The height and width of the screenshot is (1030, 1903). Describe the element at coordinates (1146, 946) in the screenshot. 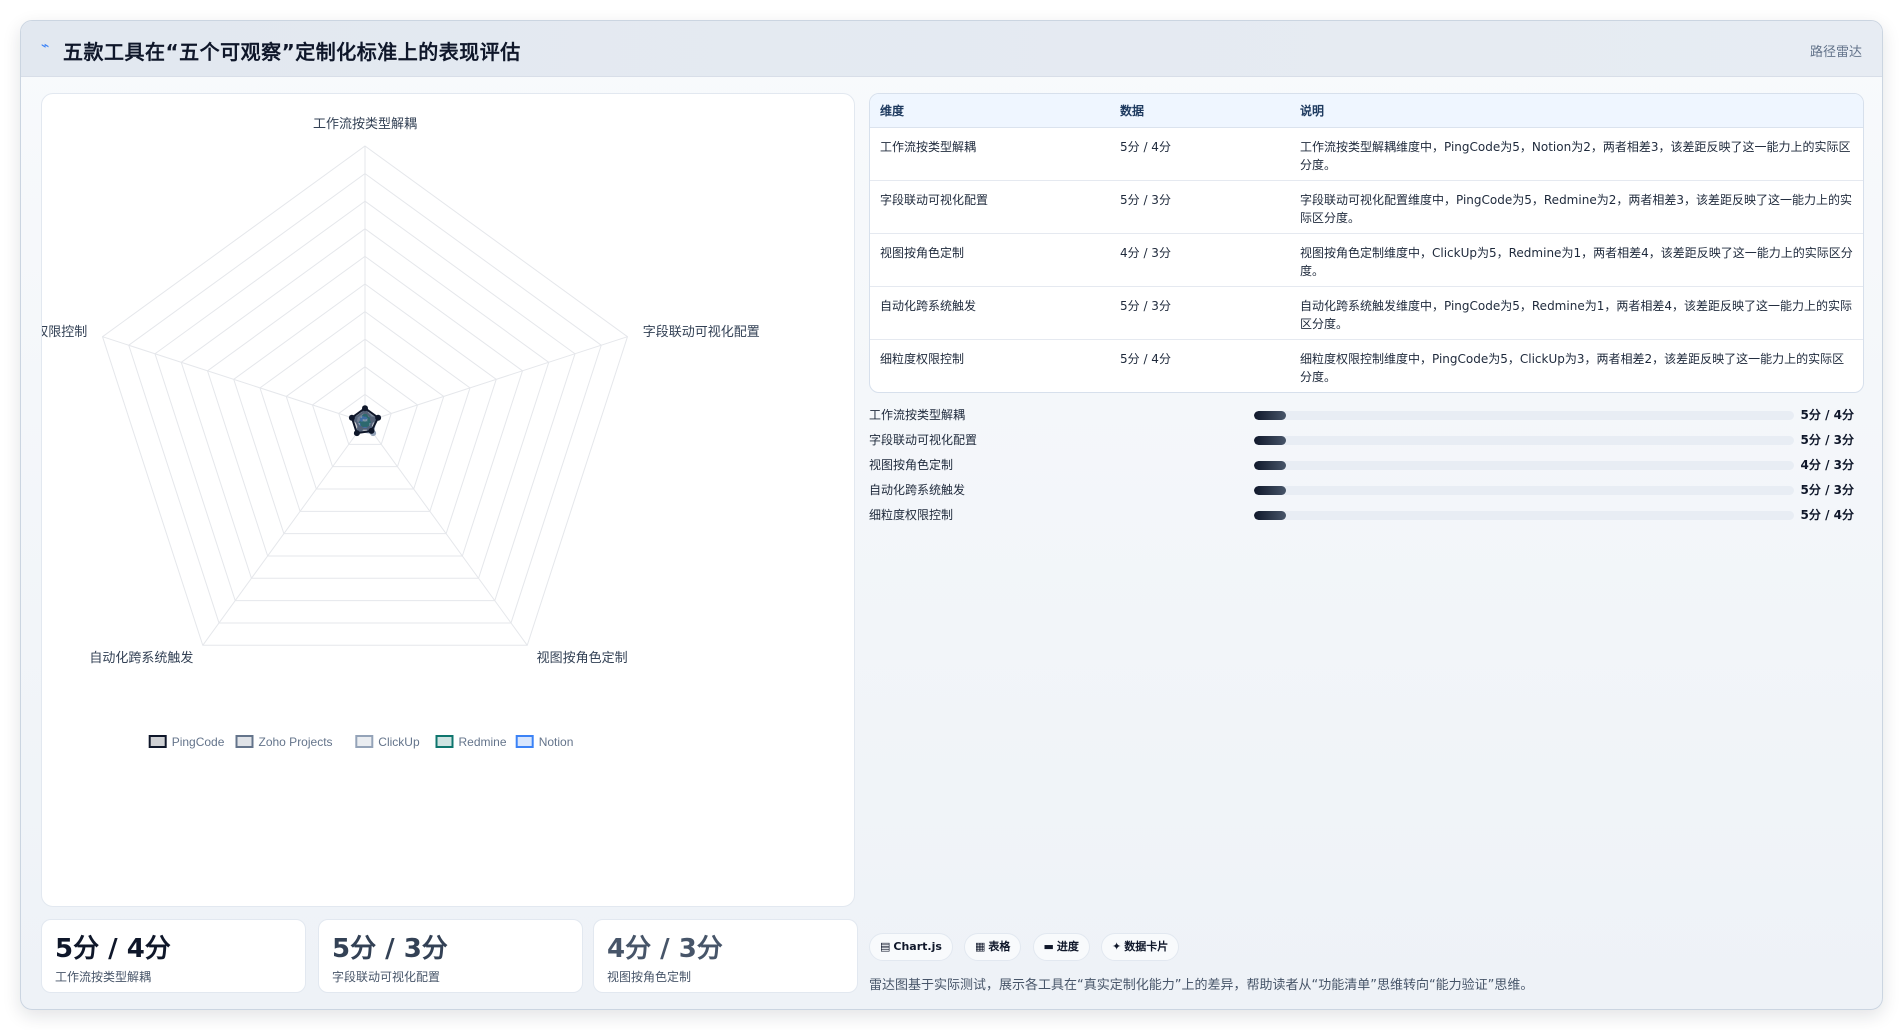

I see `chip-label: 数据卡片` at that location.